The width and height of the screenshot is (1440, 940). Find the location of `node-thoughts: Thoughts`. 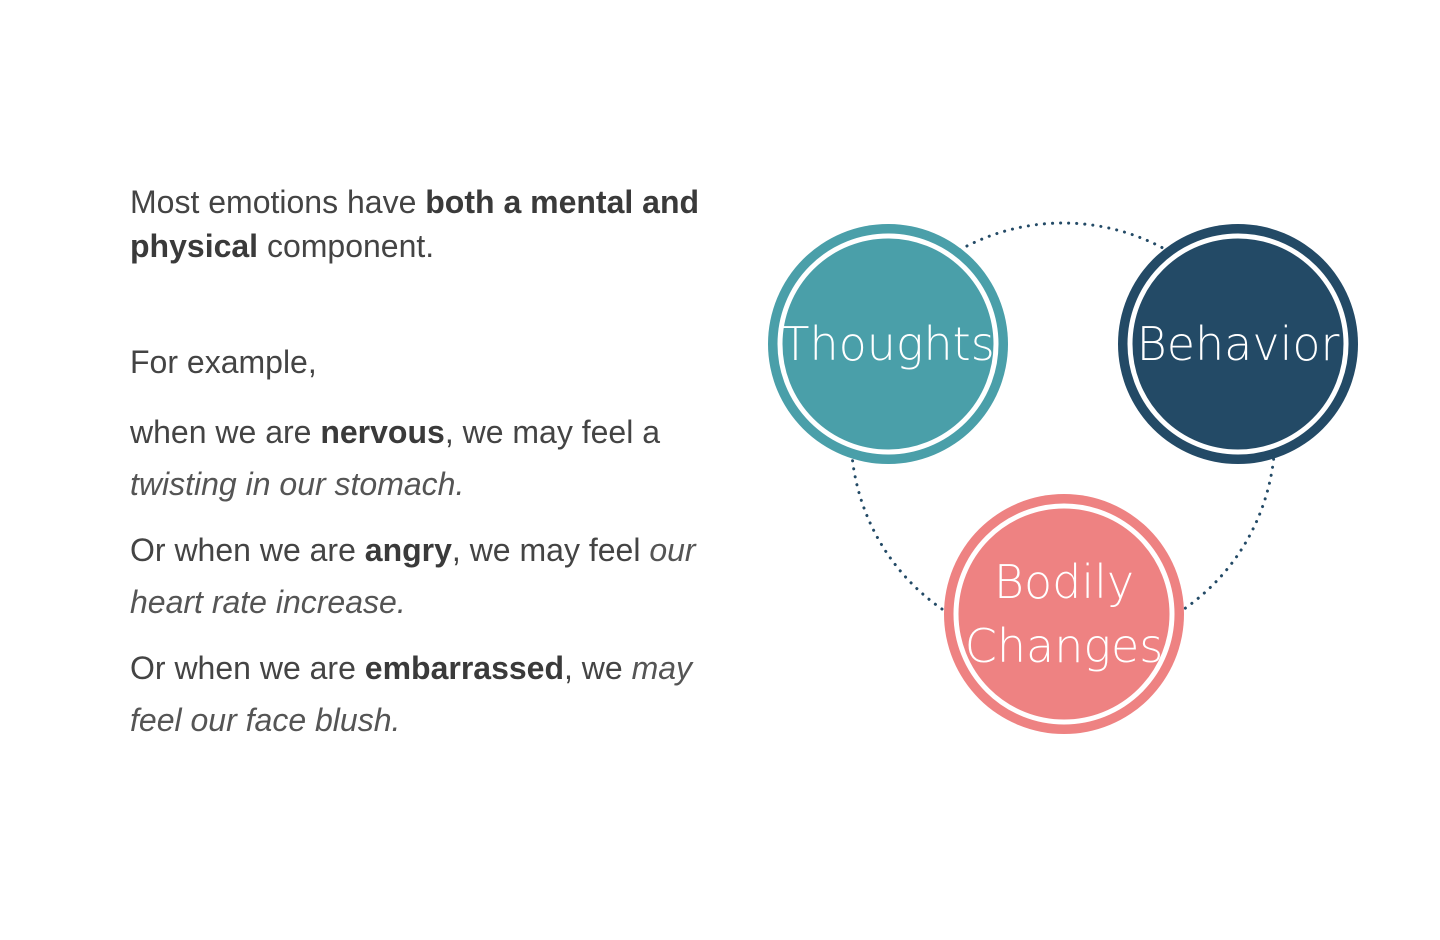

node-thoughts: Thoughts is located at coordinates (888, 344).